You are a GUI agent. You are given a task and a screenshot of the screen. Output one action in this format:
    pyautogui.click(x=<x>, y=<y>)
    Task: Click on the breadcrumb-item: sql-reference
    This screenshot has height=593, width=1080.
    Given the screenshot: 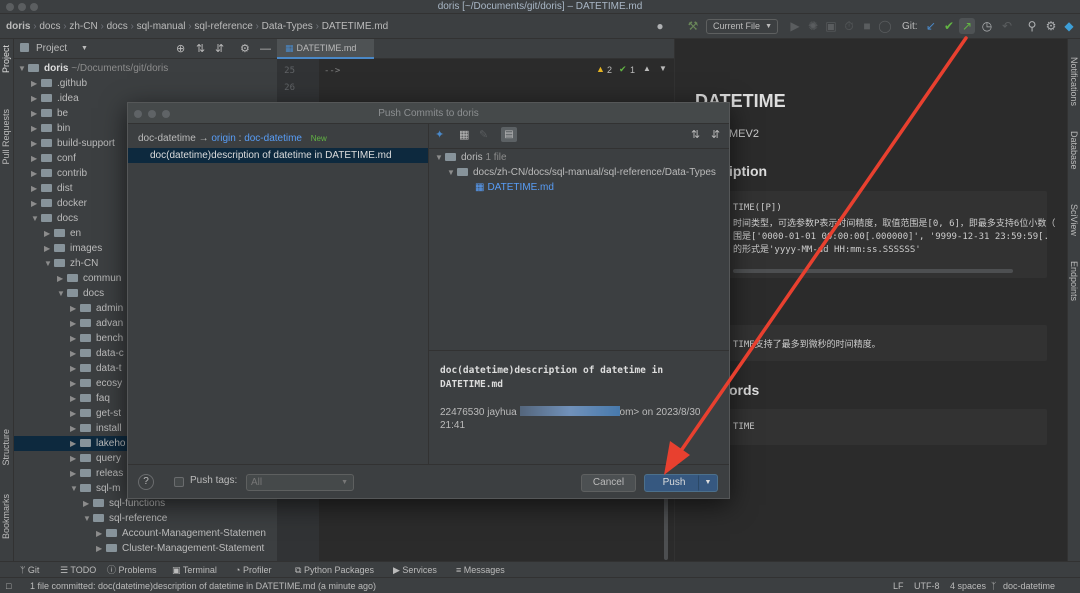 What is the action you would take?
    pyautogui.click(x=223, y=26)
    